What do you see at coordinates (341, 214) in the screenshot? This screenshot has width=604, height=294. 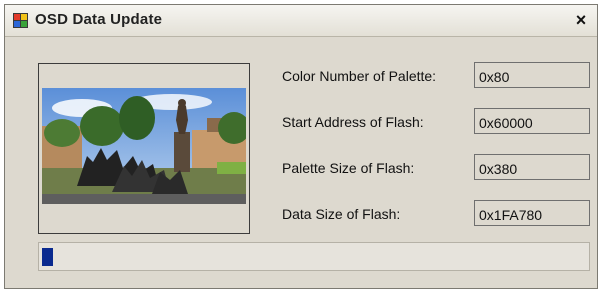 I see `label-data-size-of-flash: Data Size of Flash:` at bounding box center [341, 214].